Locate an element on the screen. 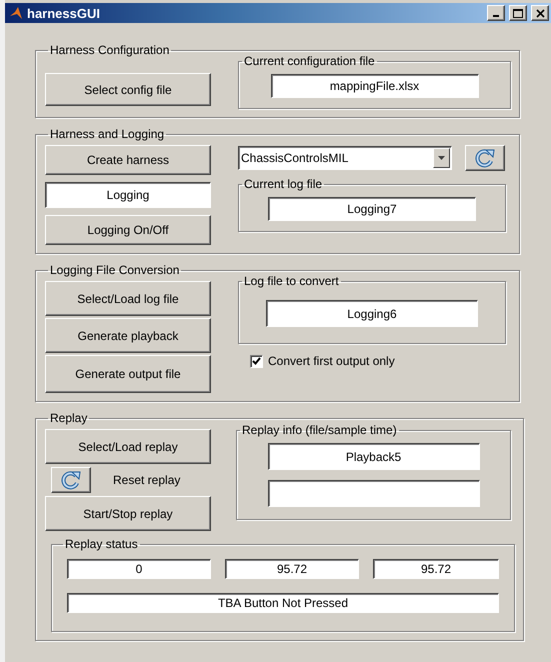 This screenshot has width=551, height=662. window-title: harnessGUI is located at coordinates (64, 13).